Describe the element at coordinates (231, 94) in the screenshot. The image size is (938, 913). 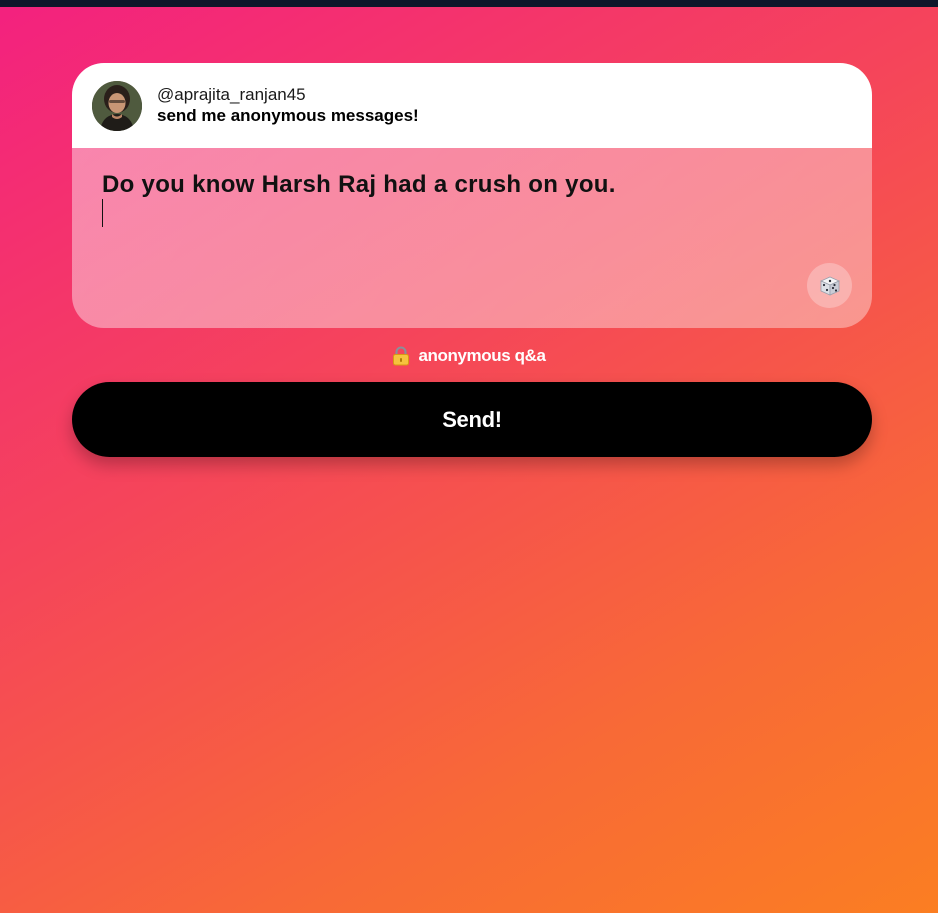
I see `username: @aprajita_ranjan45` at that location.